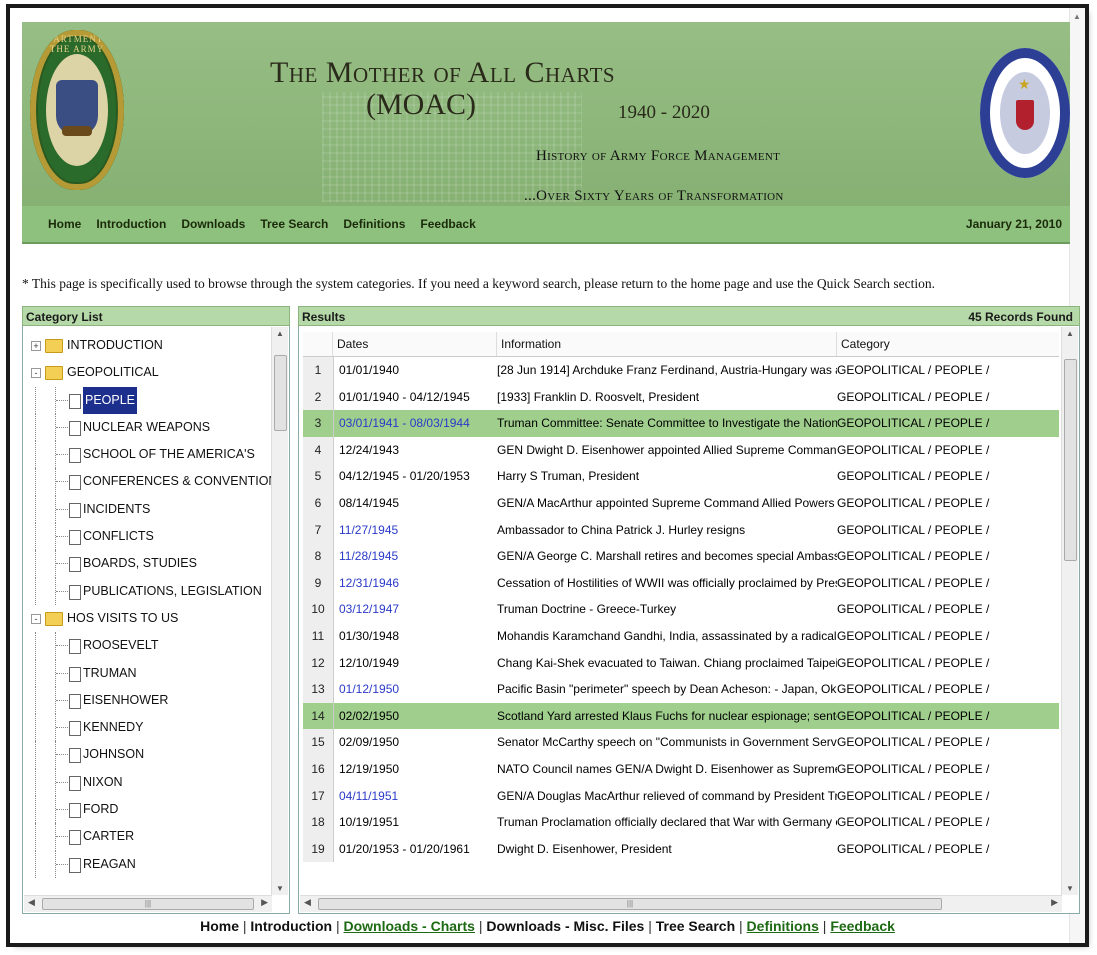 The image size is (1097, 955). What do you see at coordinates (447, 224) in the screenshot?
I see `nav-feedback: Feedback` at bounding box center [447, 224].